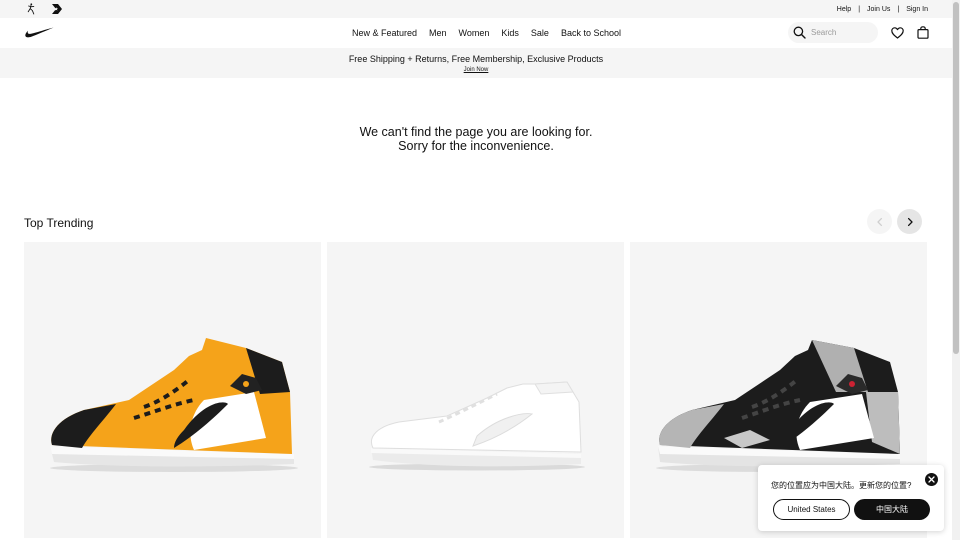  Describe the element at coordinates (174, 405) in the screenshot. I see `yellow-black-white-mid-sneaker` at that location.